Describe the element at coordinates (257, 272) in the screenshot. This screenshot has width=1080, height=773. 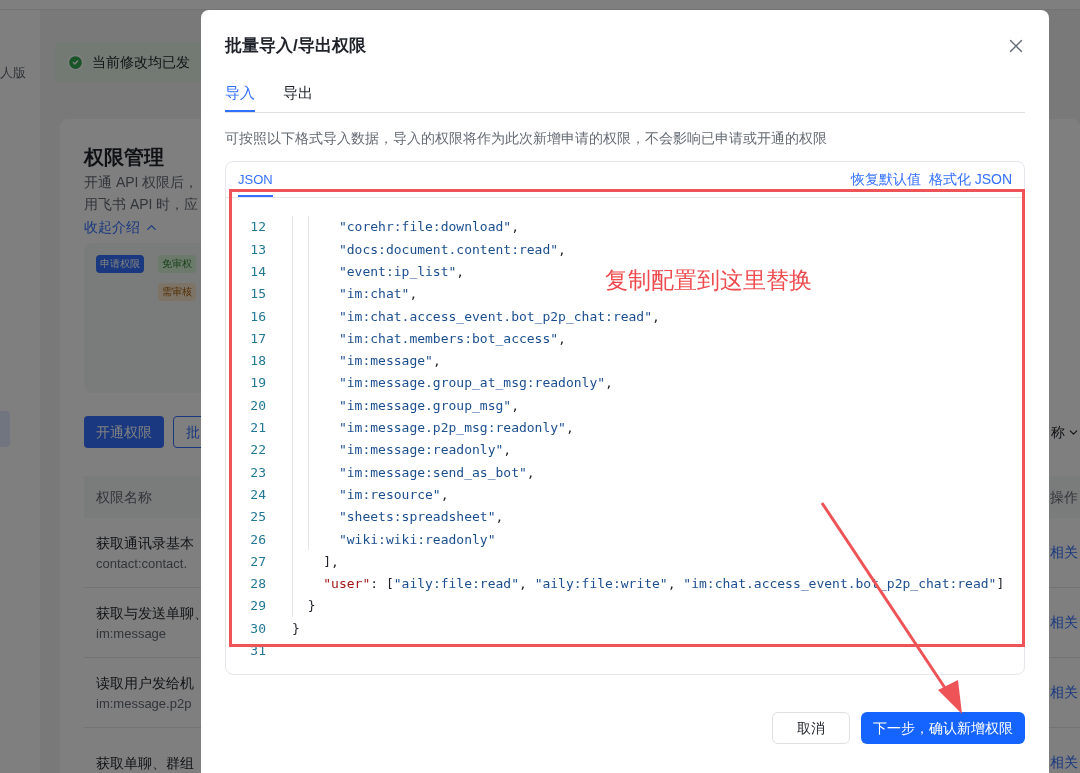
I see `line-number: 14` at that location.